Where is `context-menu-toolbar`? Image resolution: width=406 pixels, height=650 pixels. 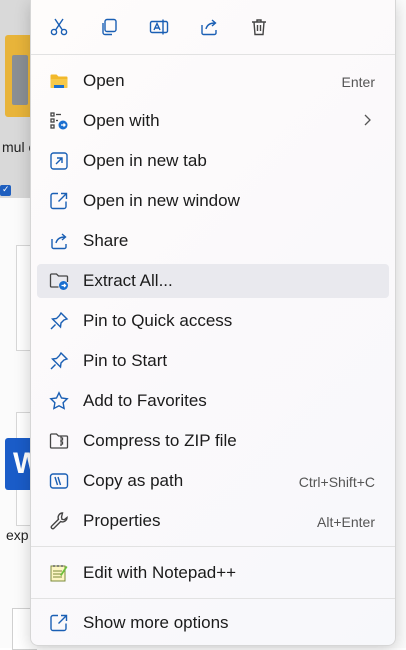 context-menu-toolbar is located at coordinates (213, 26).